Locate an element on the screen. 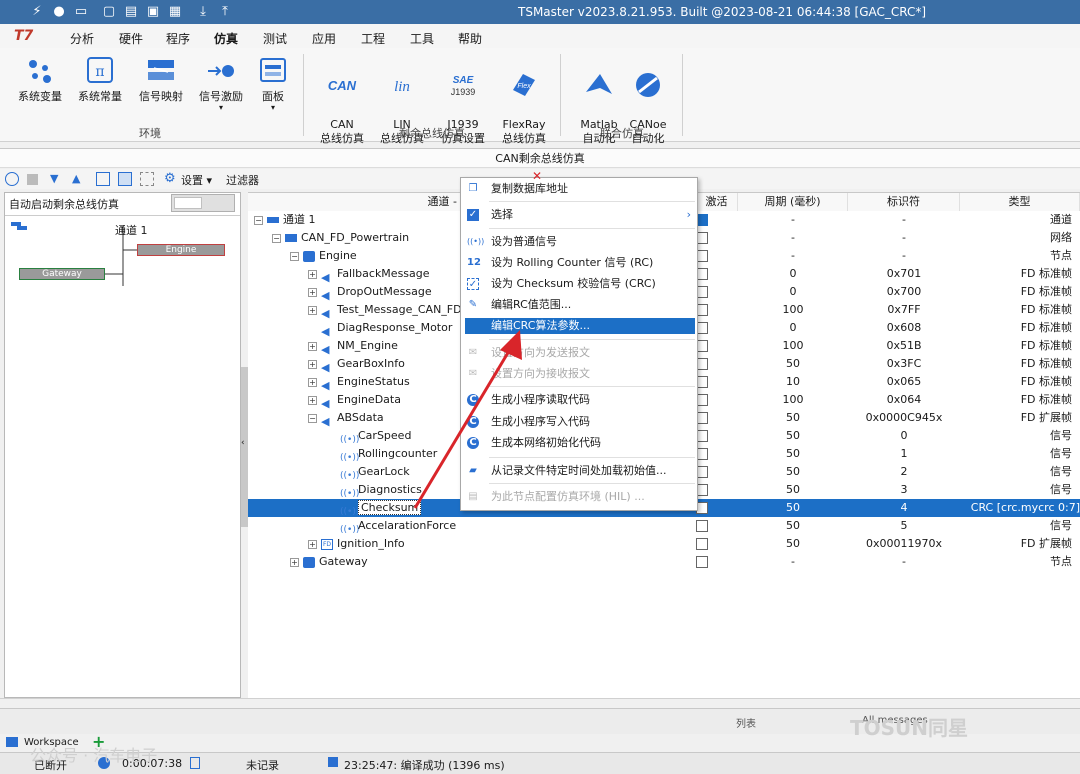 Image resolution: width=1080 pixels, height=774 pixels. row-type: FD 标准帧 is located at coordinates (1046, 381).